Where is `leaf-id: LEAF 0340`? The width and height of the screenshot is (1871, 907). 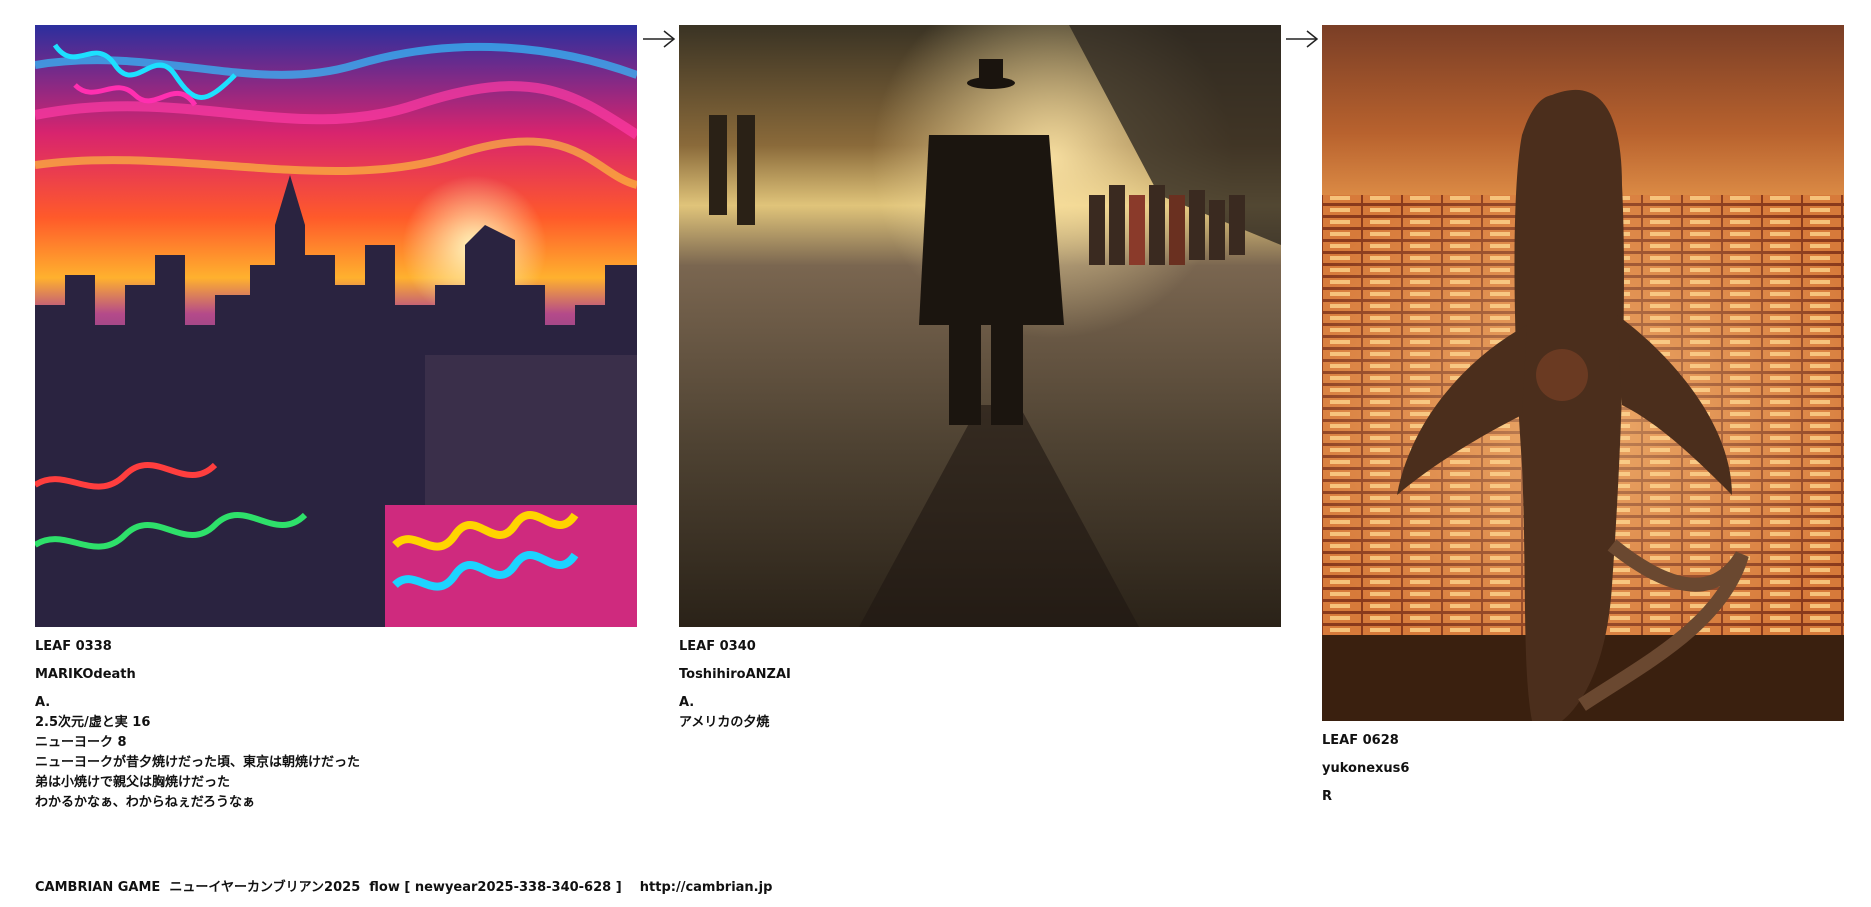 leaf-id: LEAF 0340 is located at coordinates (980, 647).